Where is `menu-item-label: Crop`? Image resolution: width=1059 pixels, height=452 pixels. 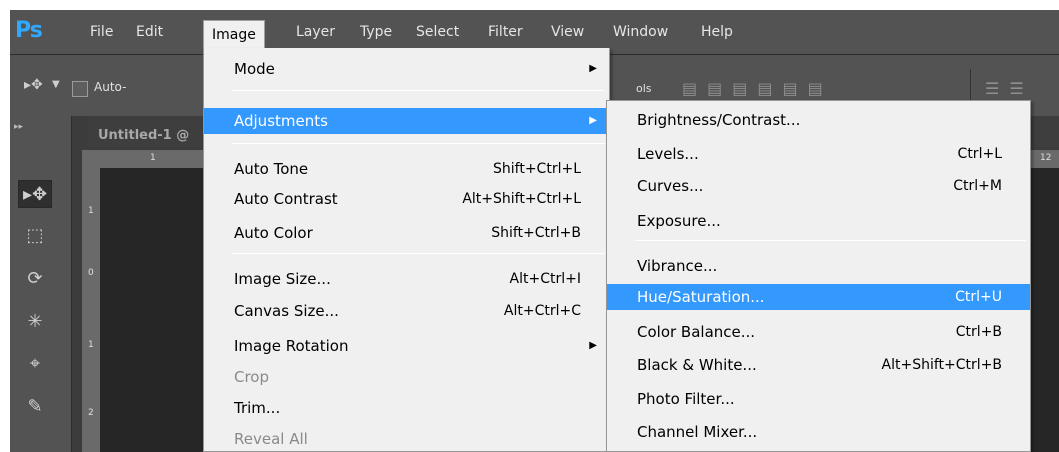 menu-item-label: Crop is located at coordinates (252, 377).